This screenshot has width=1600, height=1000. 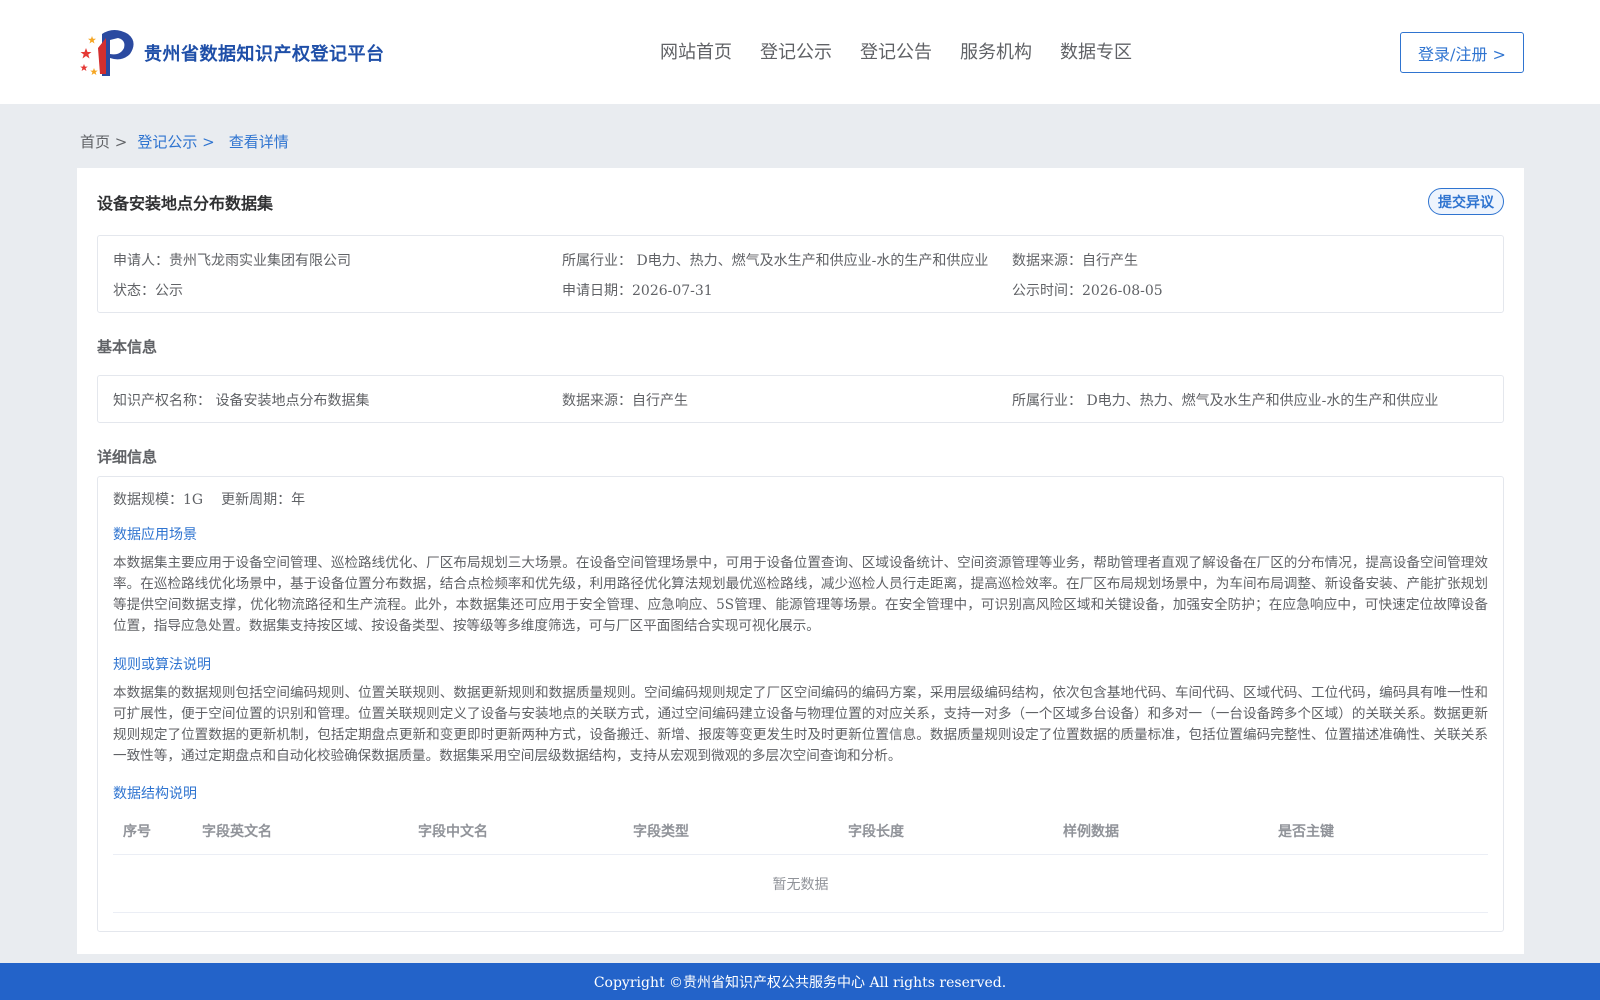 I want to click on nav-home: 网站首页, so click(x=696, y=51).